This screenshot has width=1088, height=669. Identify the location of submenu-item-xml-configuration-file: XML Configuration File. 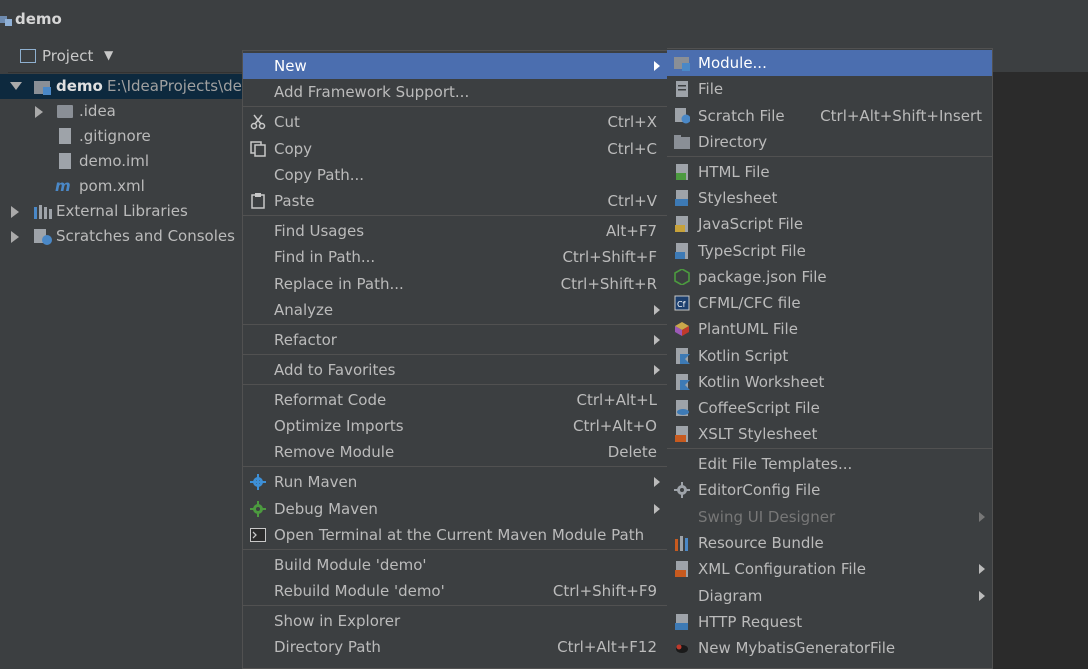
(829, 569).